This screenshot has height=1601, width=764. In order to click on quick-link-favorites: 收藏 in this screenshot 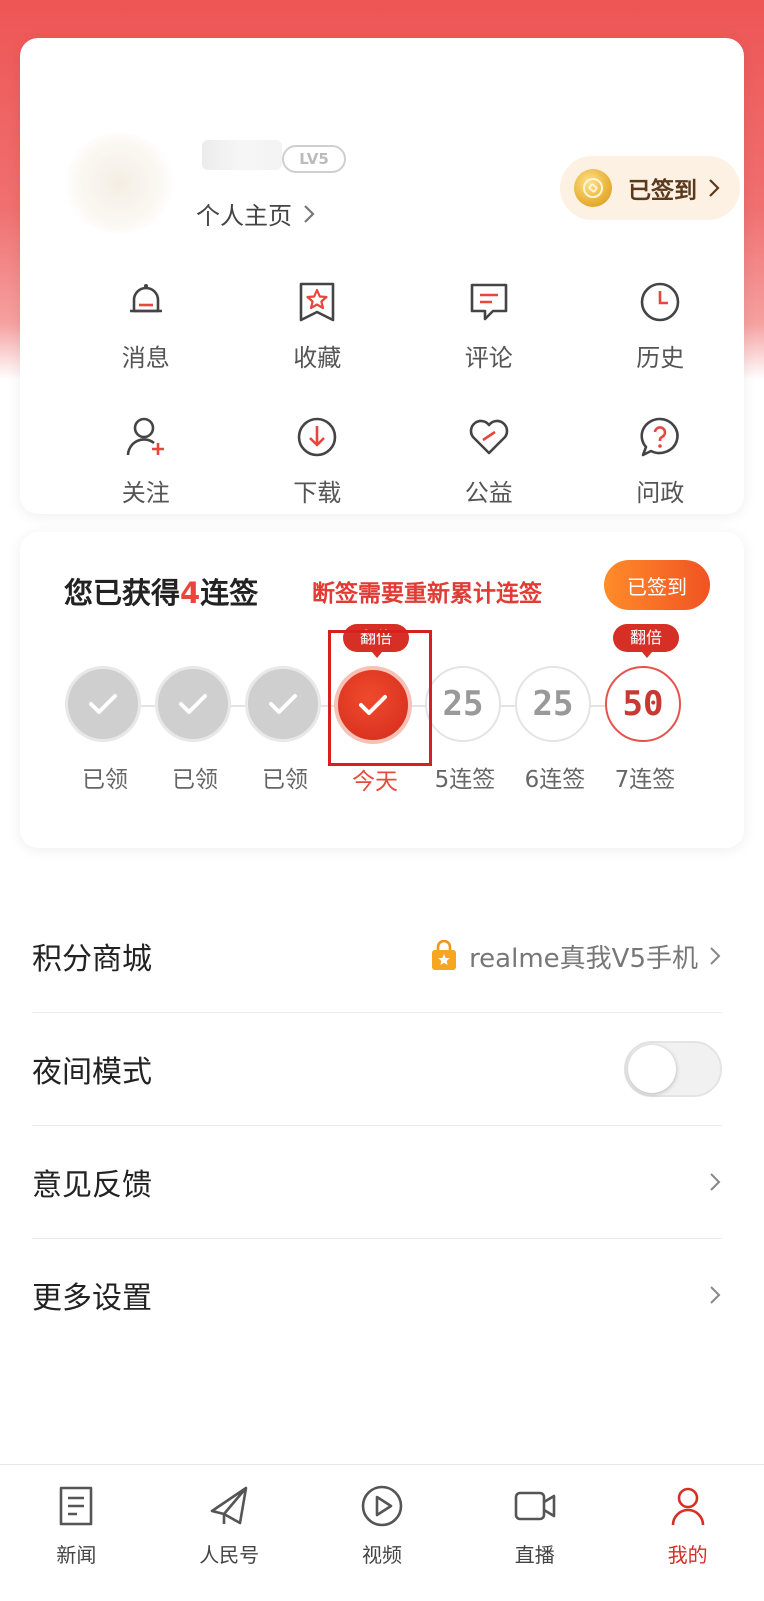, I will do `click(318, 325)`.